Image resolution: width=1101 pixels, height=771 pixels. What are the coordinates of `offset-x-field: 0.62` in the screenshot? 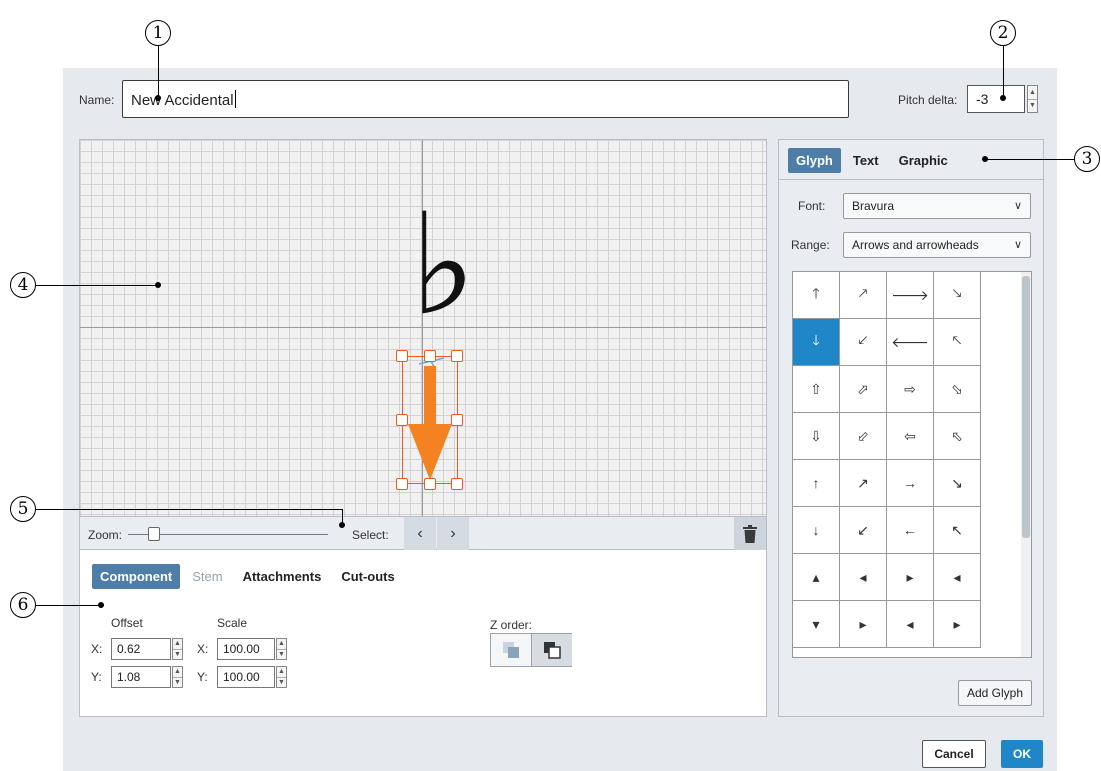 It's located at (141, 649).